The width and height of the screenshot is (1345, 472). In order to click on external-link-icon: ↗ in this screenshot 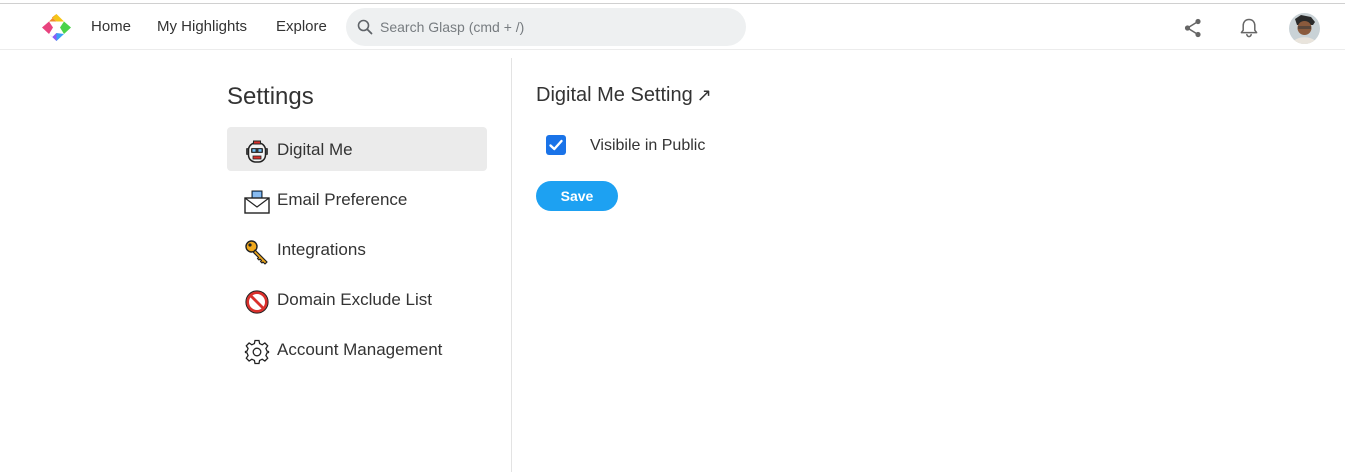, I will do `click(704, 95)`.